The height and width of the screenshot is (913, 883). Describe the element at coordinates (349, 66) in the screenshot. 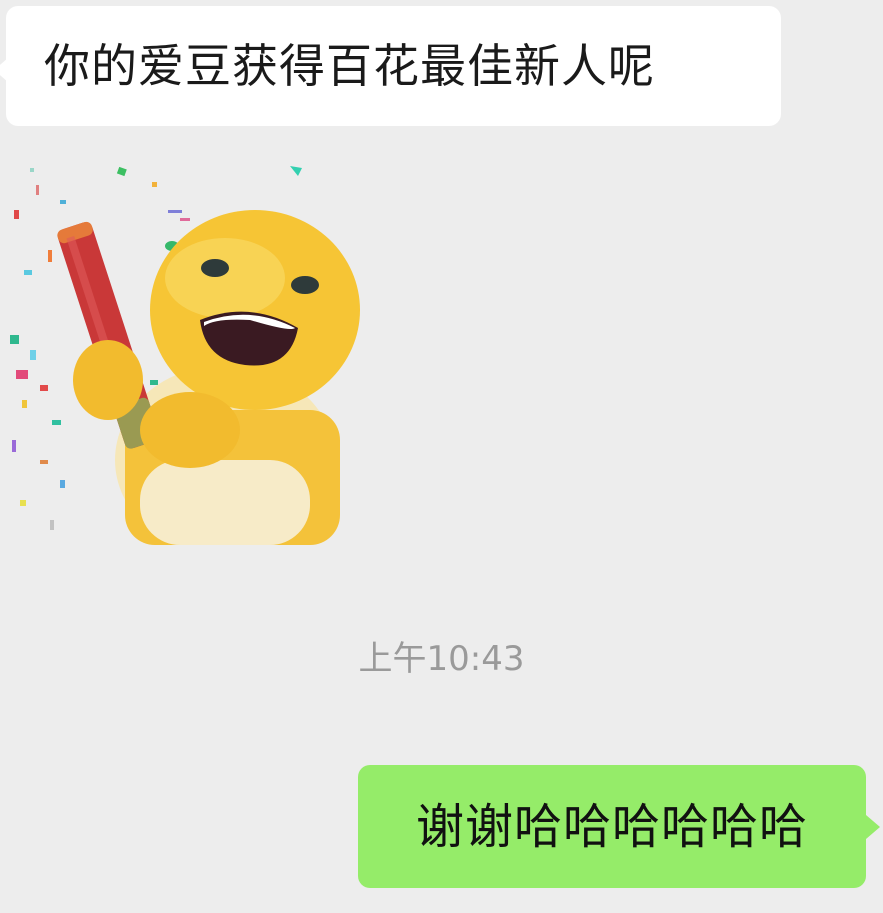

I see `incoming-message-text: 你的爱豆获得百花最佳新人呢` at that location.